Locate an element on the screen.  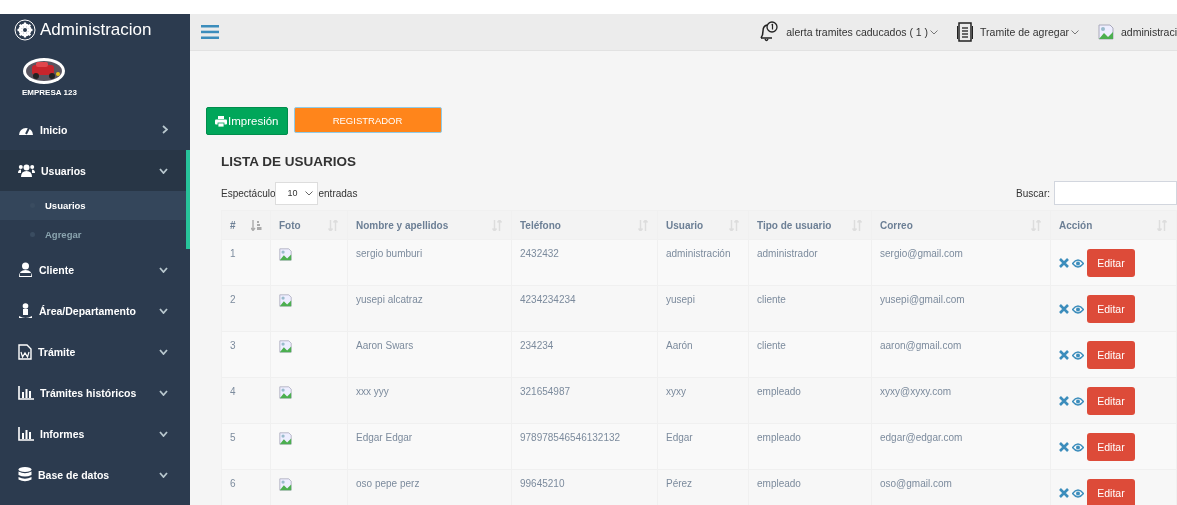
search-field is located at coordinates (1115, 193).